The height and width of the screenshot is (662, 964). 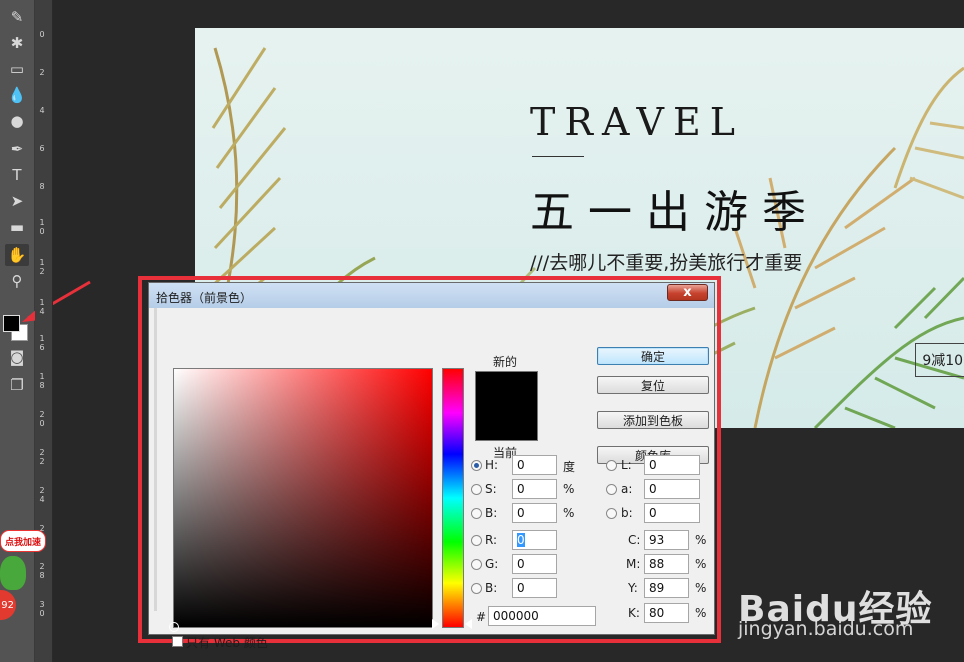 What do you see at coordinates (939, 360) in the screenshot?
I see `banner-promo: 9减100` at bounding box center [939, 360].